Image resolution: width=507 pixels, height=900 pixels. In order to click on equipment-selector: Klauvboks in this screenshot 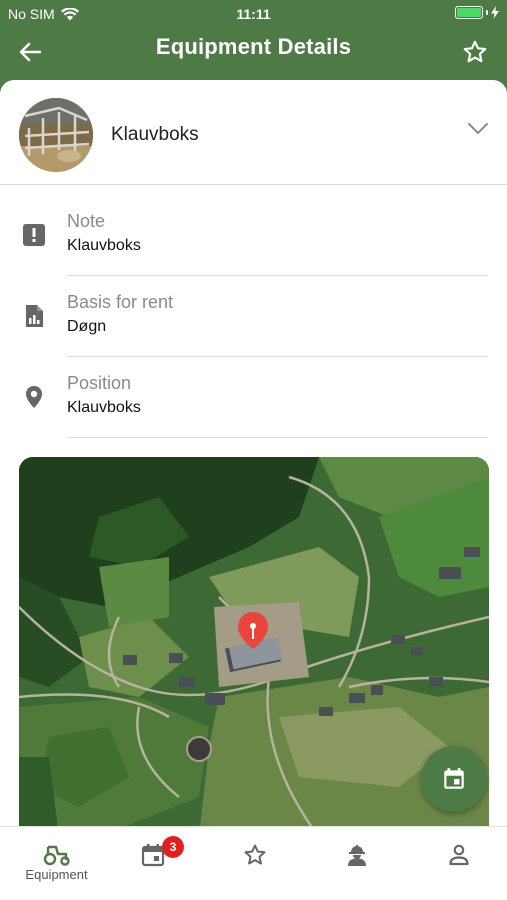, I will do `click(253, 132)`.